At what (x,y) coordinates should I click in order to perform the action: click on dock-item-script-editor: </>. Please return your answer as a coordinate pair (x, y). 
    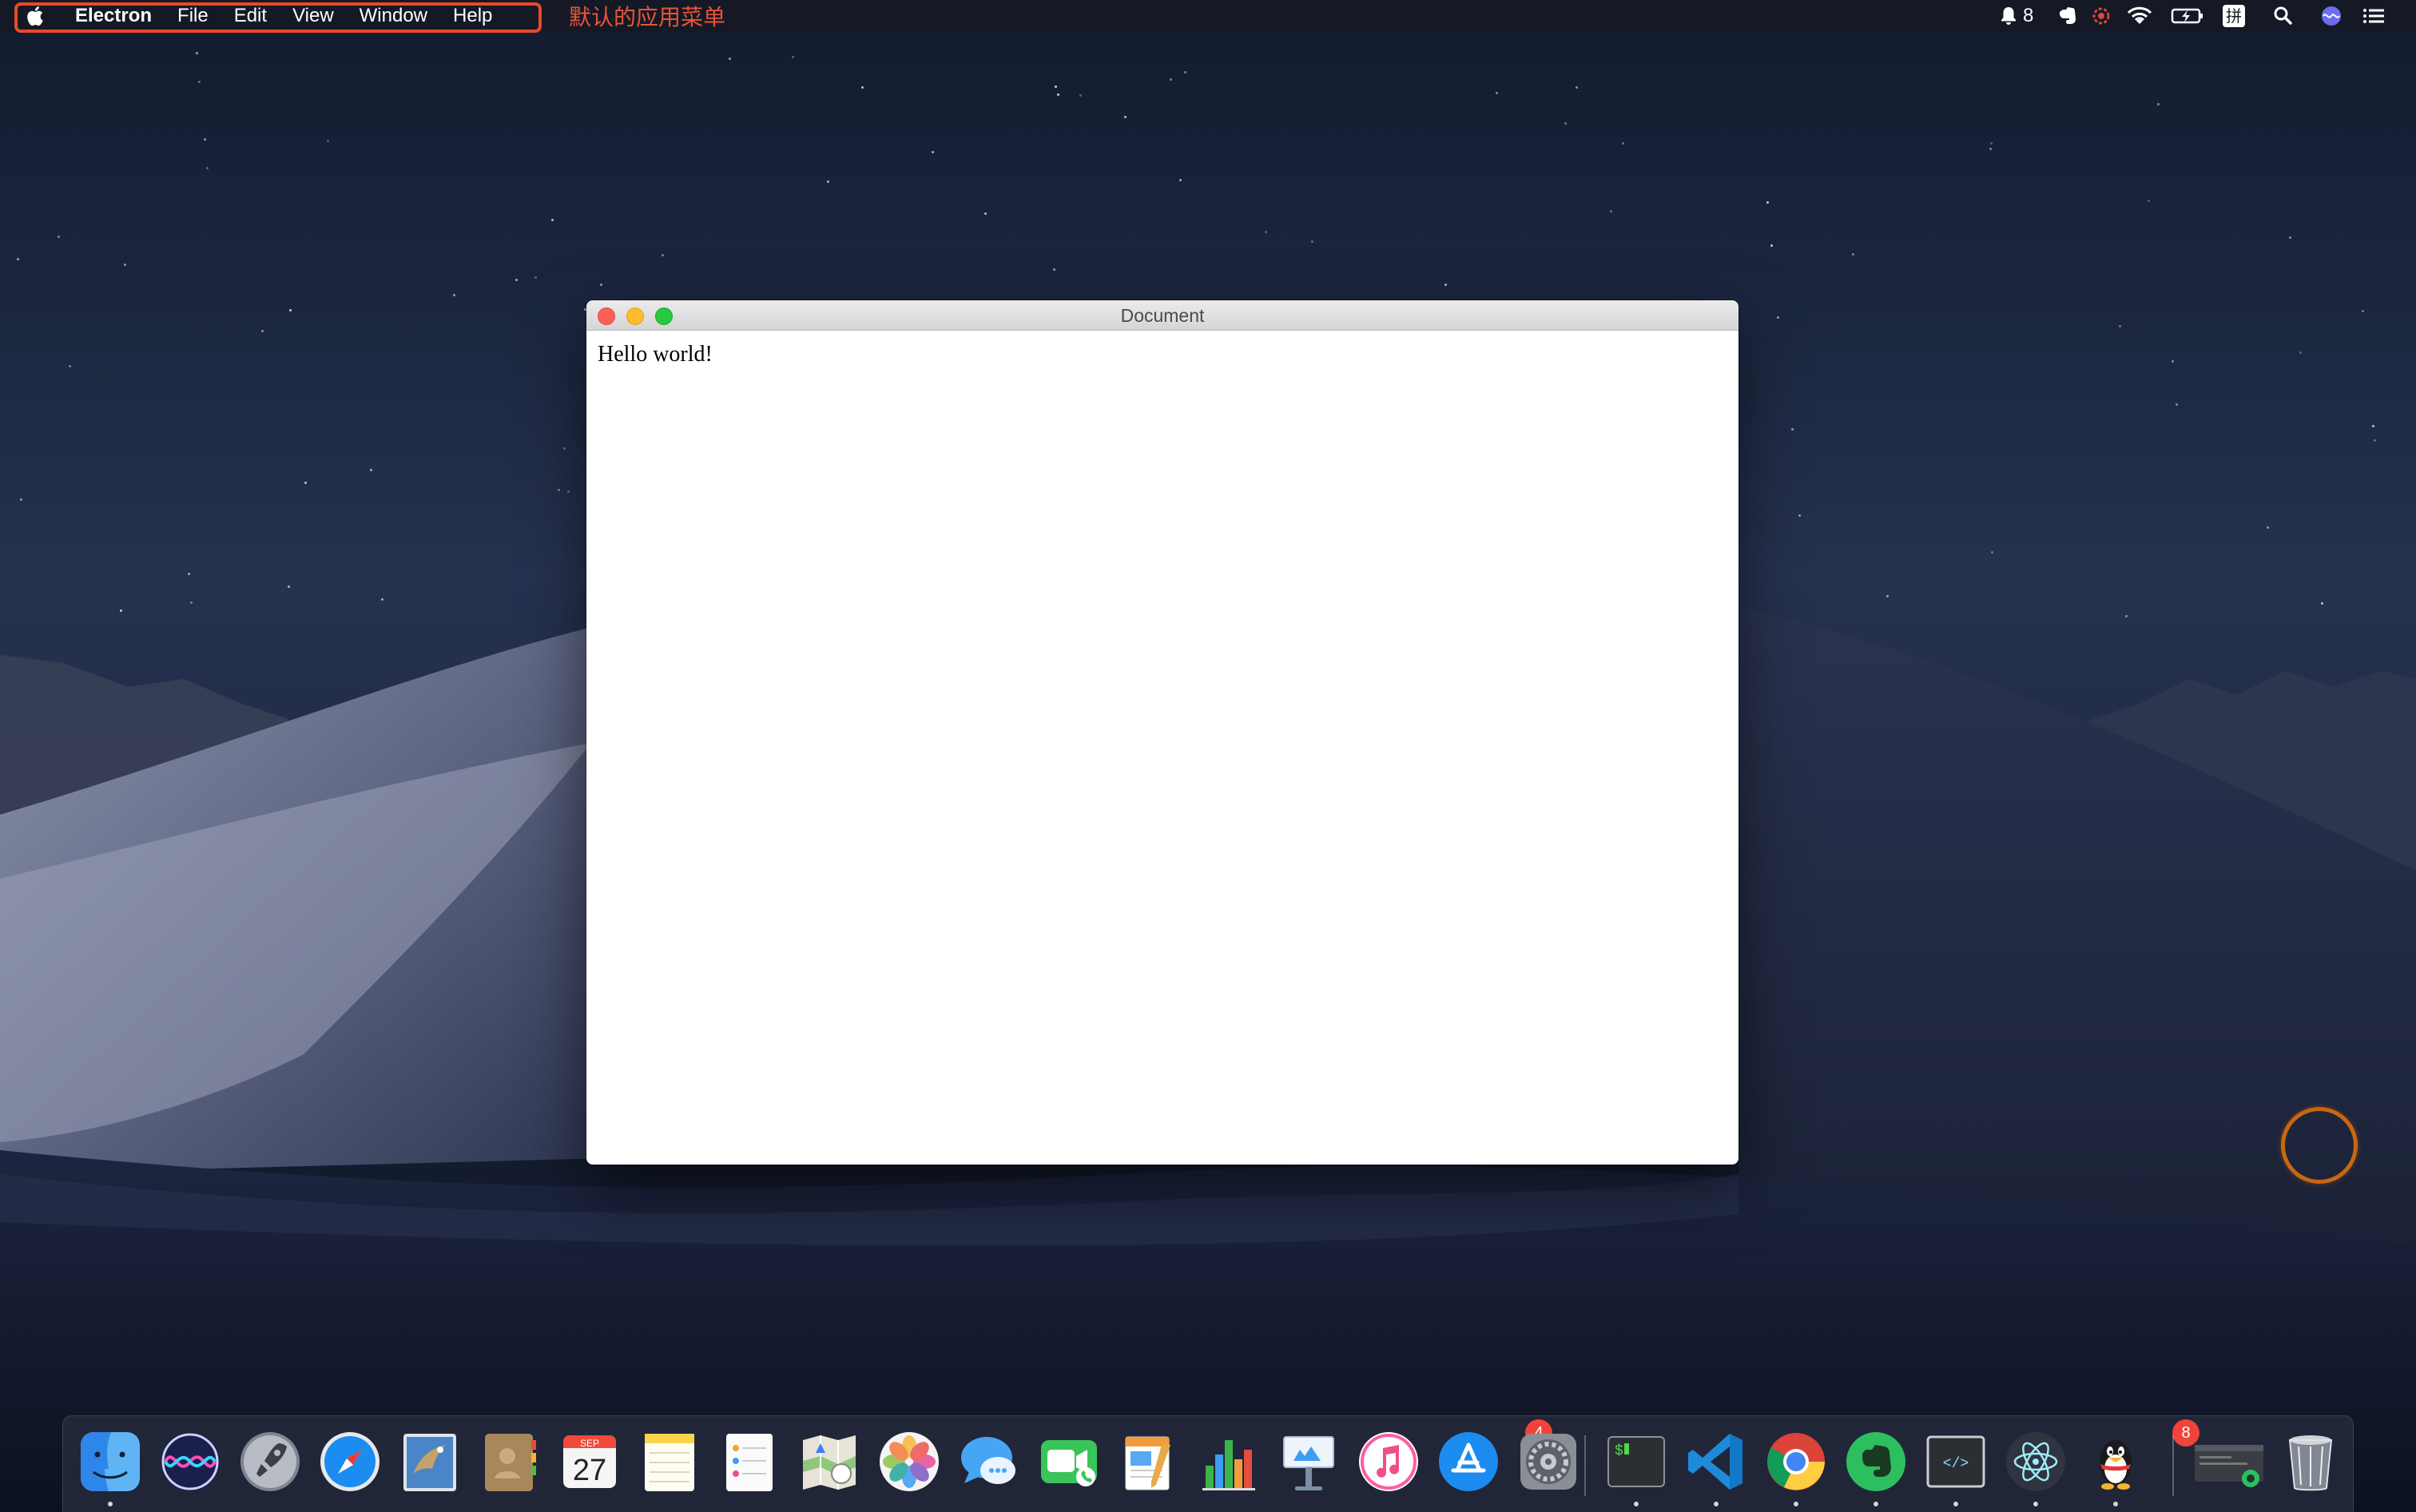
    Looking at the image, I should click on (1956, 1461).